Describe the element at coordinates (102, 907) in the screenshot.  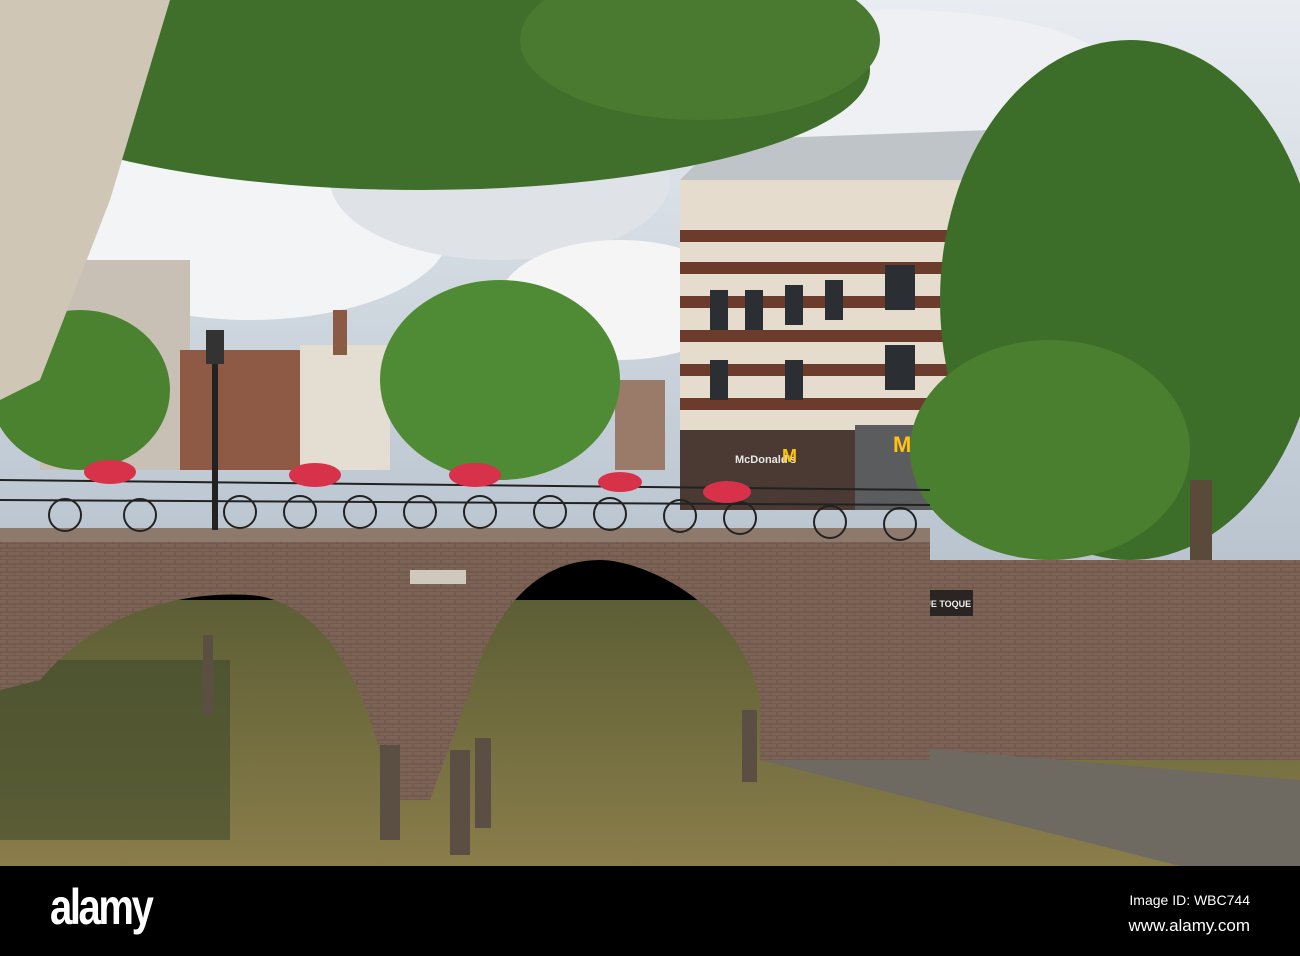
I see `alamy-logo: alamy` at that location.